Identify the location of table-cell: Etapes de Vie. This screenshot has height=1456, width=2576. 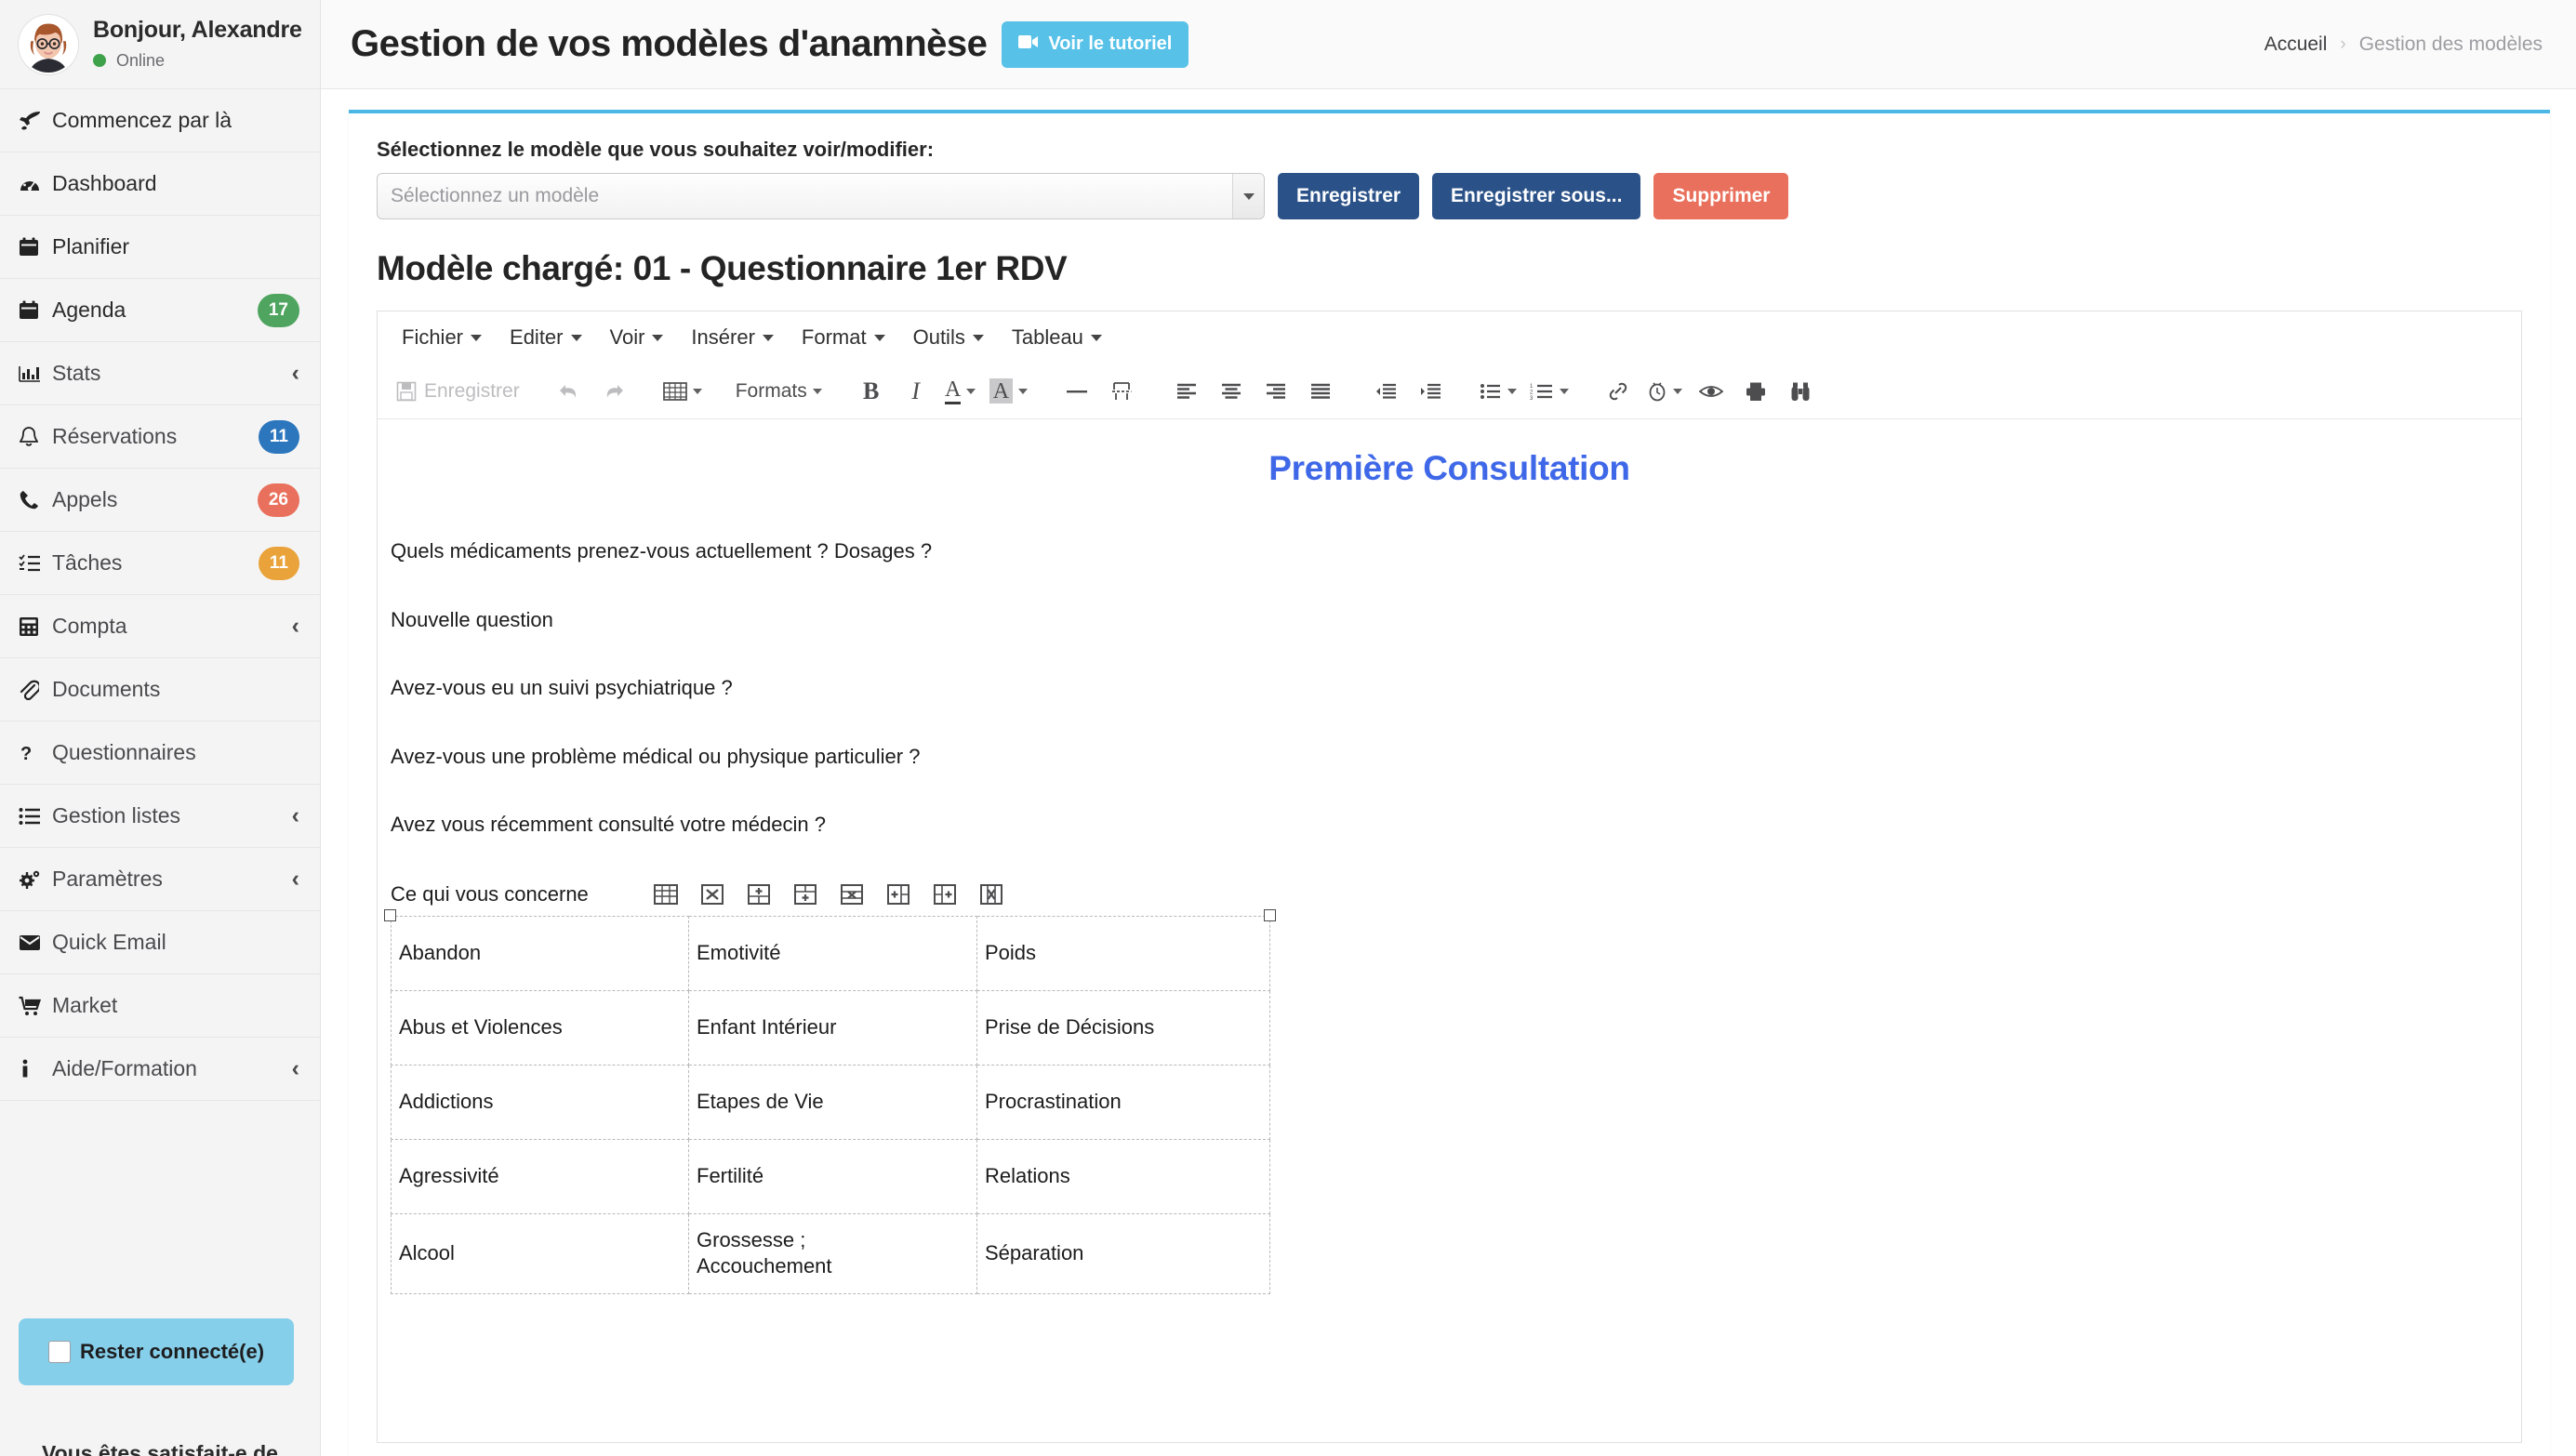
(832, 1102).